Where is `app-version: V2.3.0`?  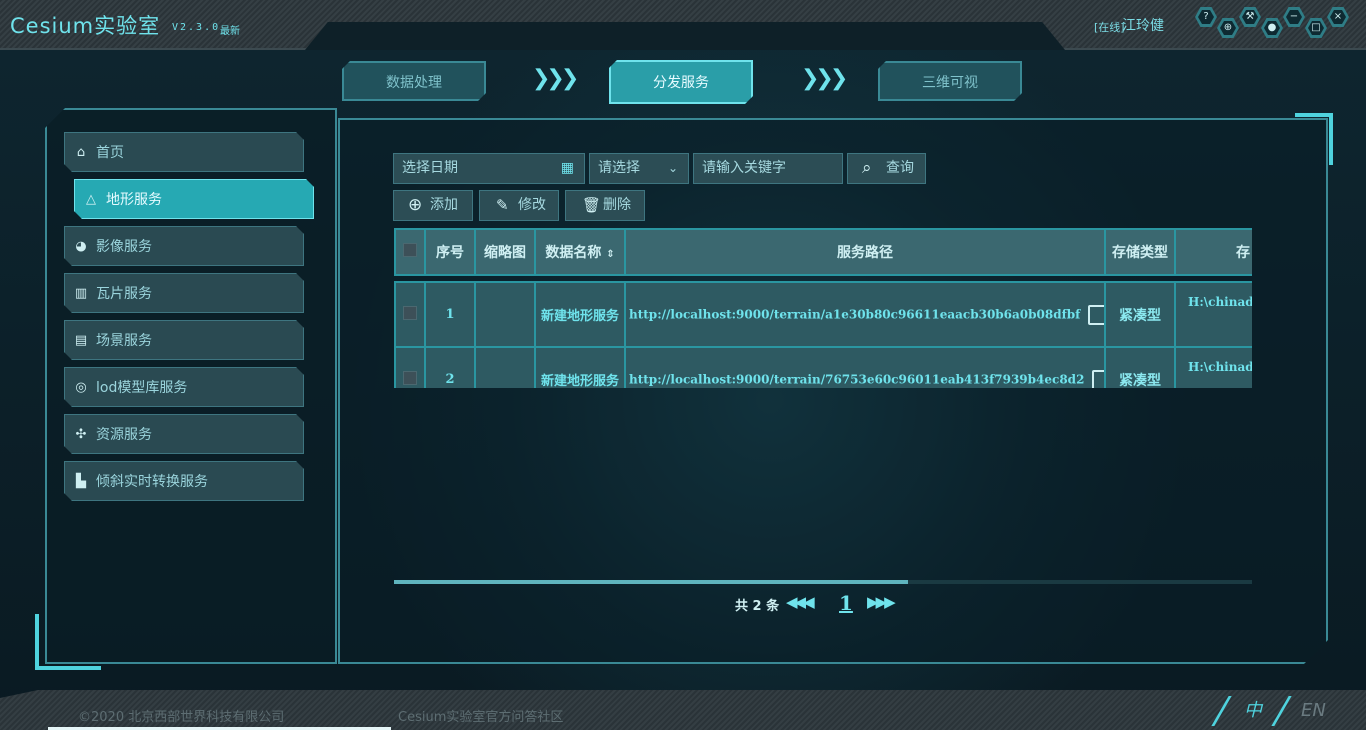
app-version: V2.3.0 is located at coordinates (196, 27).